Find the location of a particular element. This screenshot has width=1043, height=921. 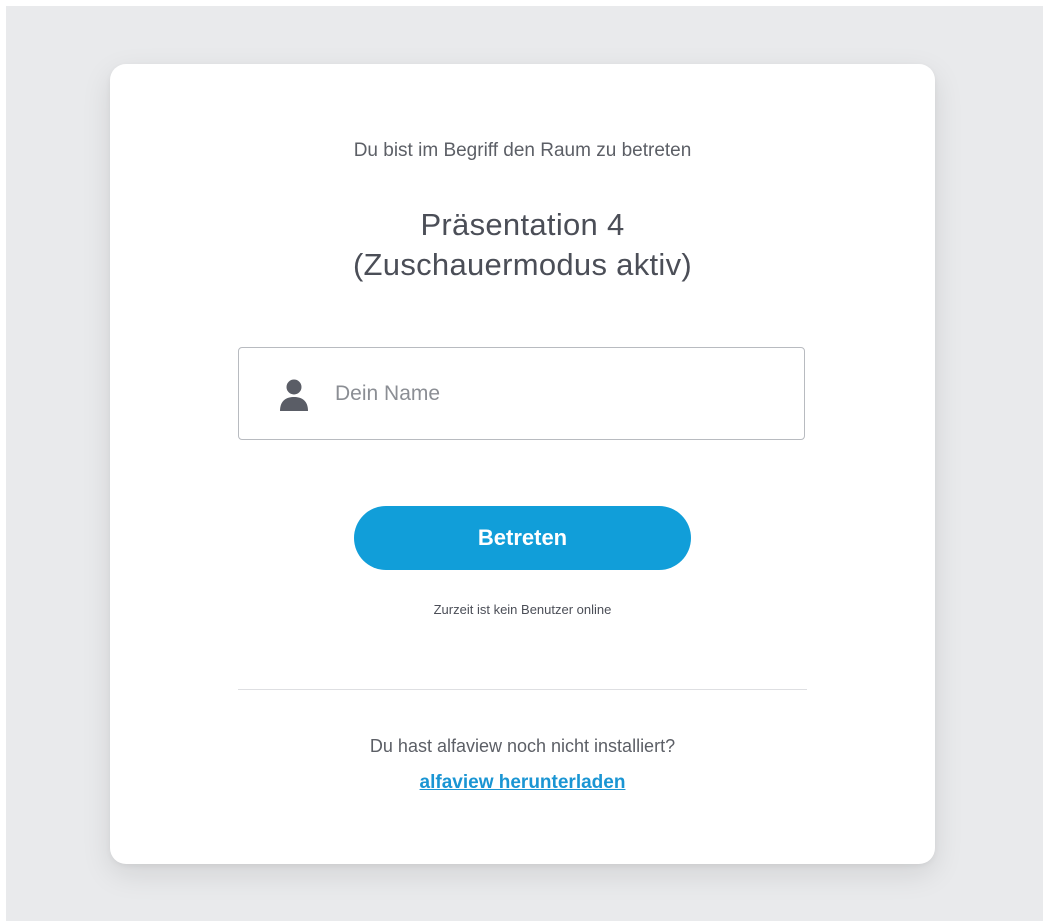

name-field is located at coordinates (521, 393).